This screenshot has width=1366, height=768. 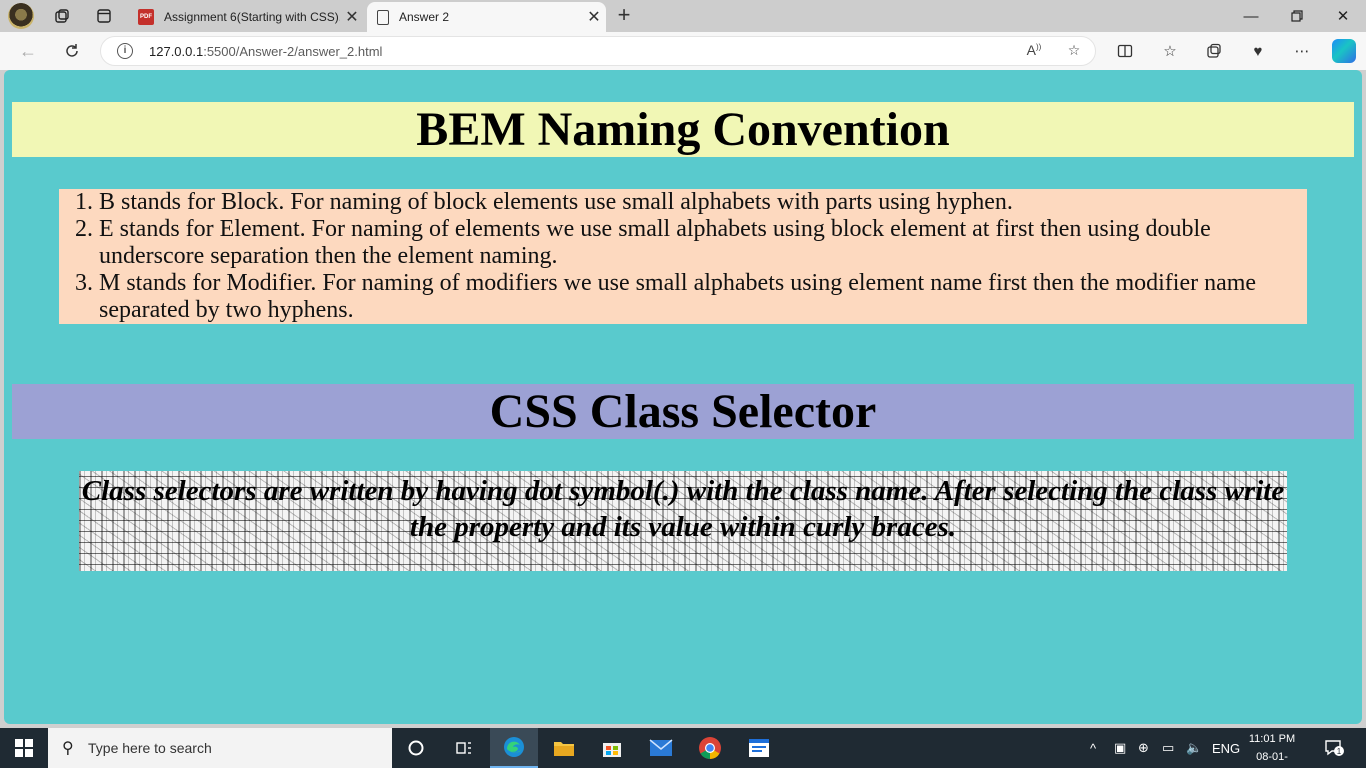 I want to click on back-arrow-icon: ←, so click(x=28, y=51).